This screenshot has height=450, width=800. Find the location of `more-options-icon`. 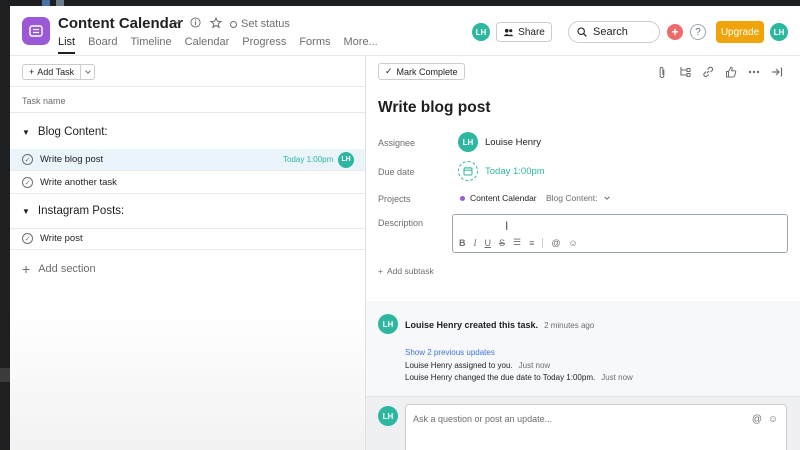

more-options-icon is located at coordinates (754, 72).